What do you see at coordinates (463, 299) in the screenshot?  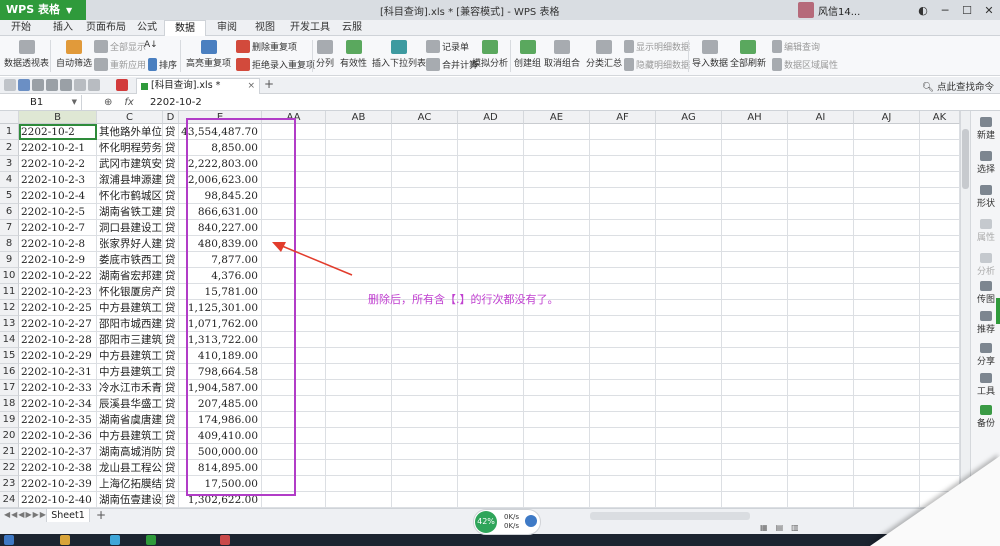 I see `annotation-note: 删除后，所有含【.】的行次都没有了。` at bounding box center [463, 299].